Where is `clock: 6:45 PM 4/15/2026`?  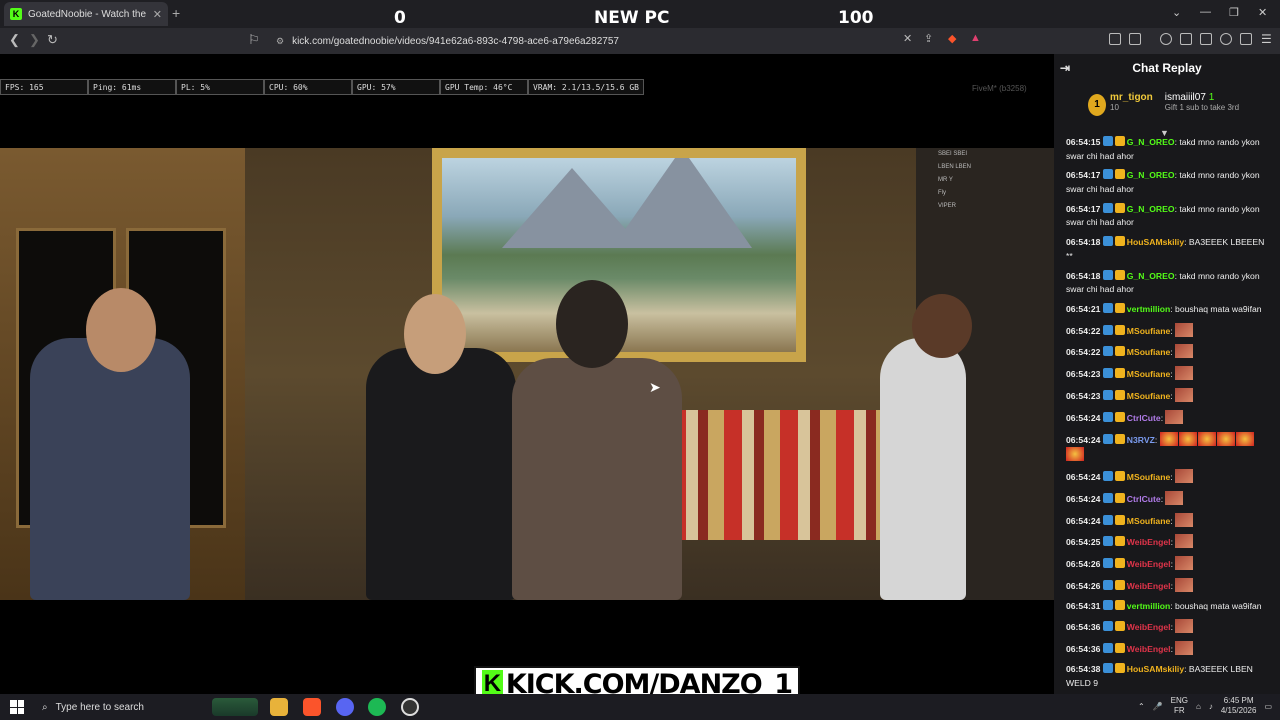
clock: 6:45 PM 4/15/2026 is located at coordinates (1239, 706).